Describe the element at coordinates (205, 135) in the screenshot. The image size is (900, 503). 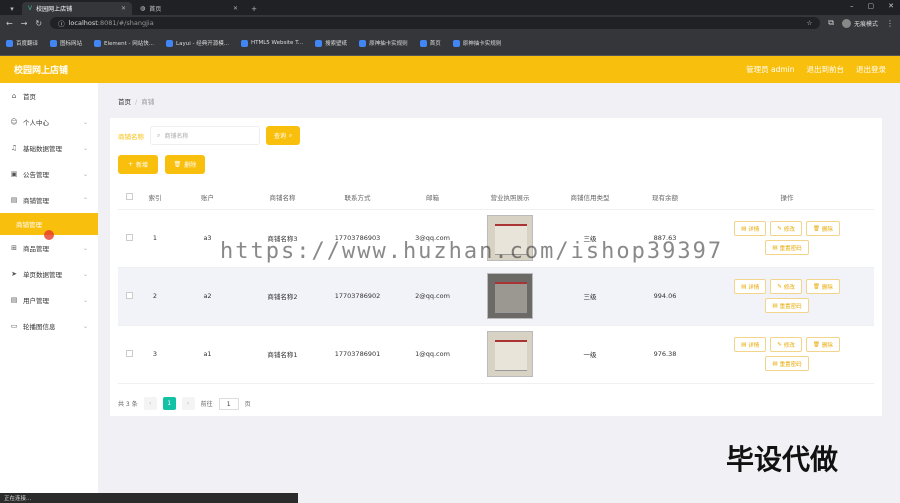
I see `shop-name-search-input: ⌕ 商铺名称` at that location.